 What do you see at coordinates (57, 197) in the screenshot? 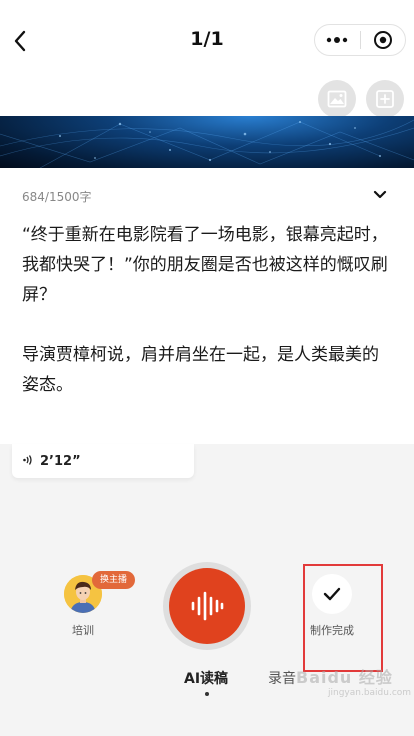
I see `character-counter: 684/1500字` at bounding box center [57, 197].